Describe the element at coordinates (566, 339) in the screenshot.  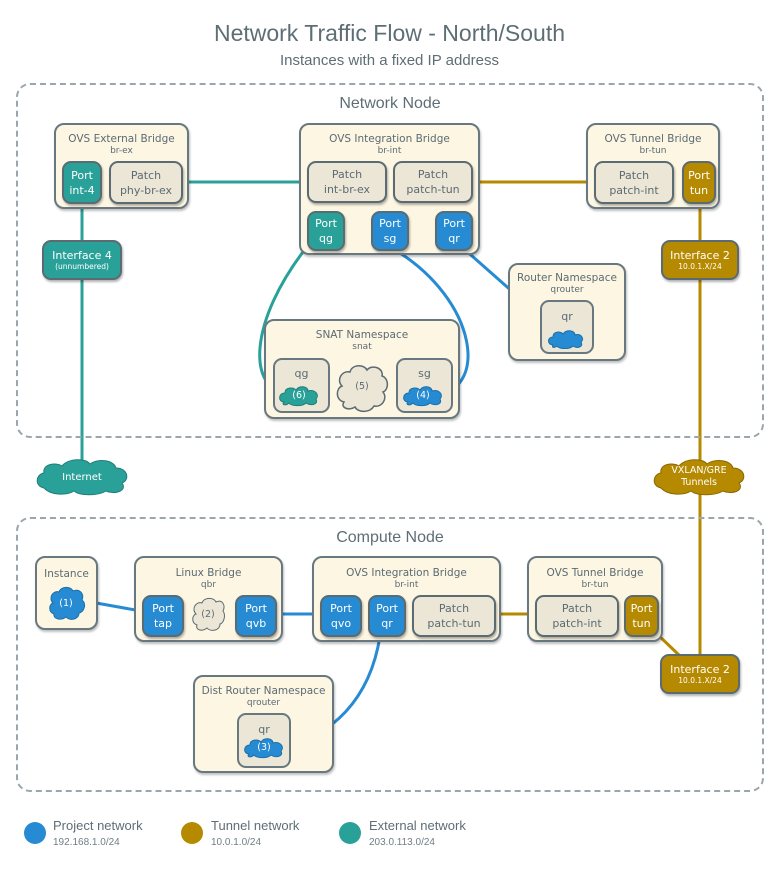
I see `cloud-icon` at that location.